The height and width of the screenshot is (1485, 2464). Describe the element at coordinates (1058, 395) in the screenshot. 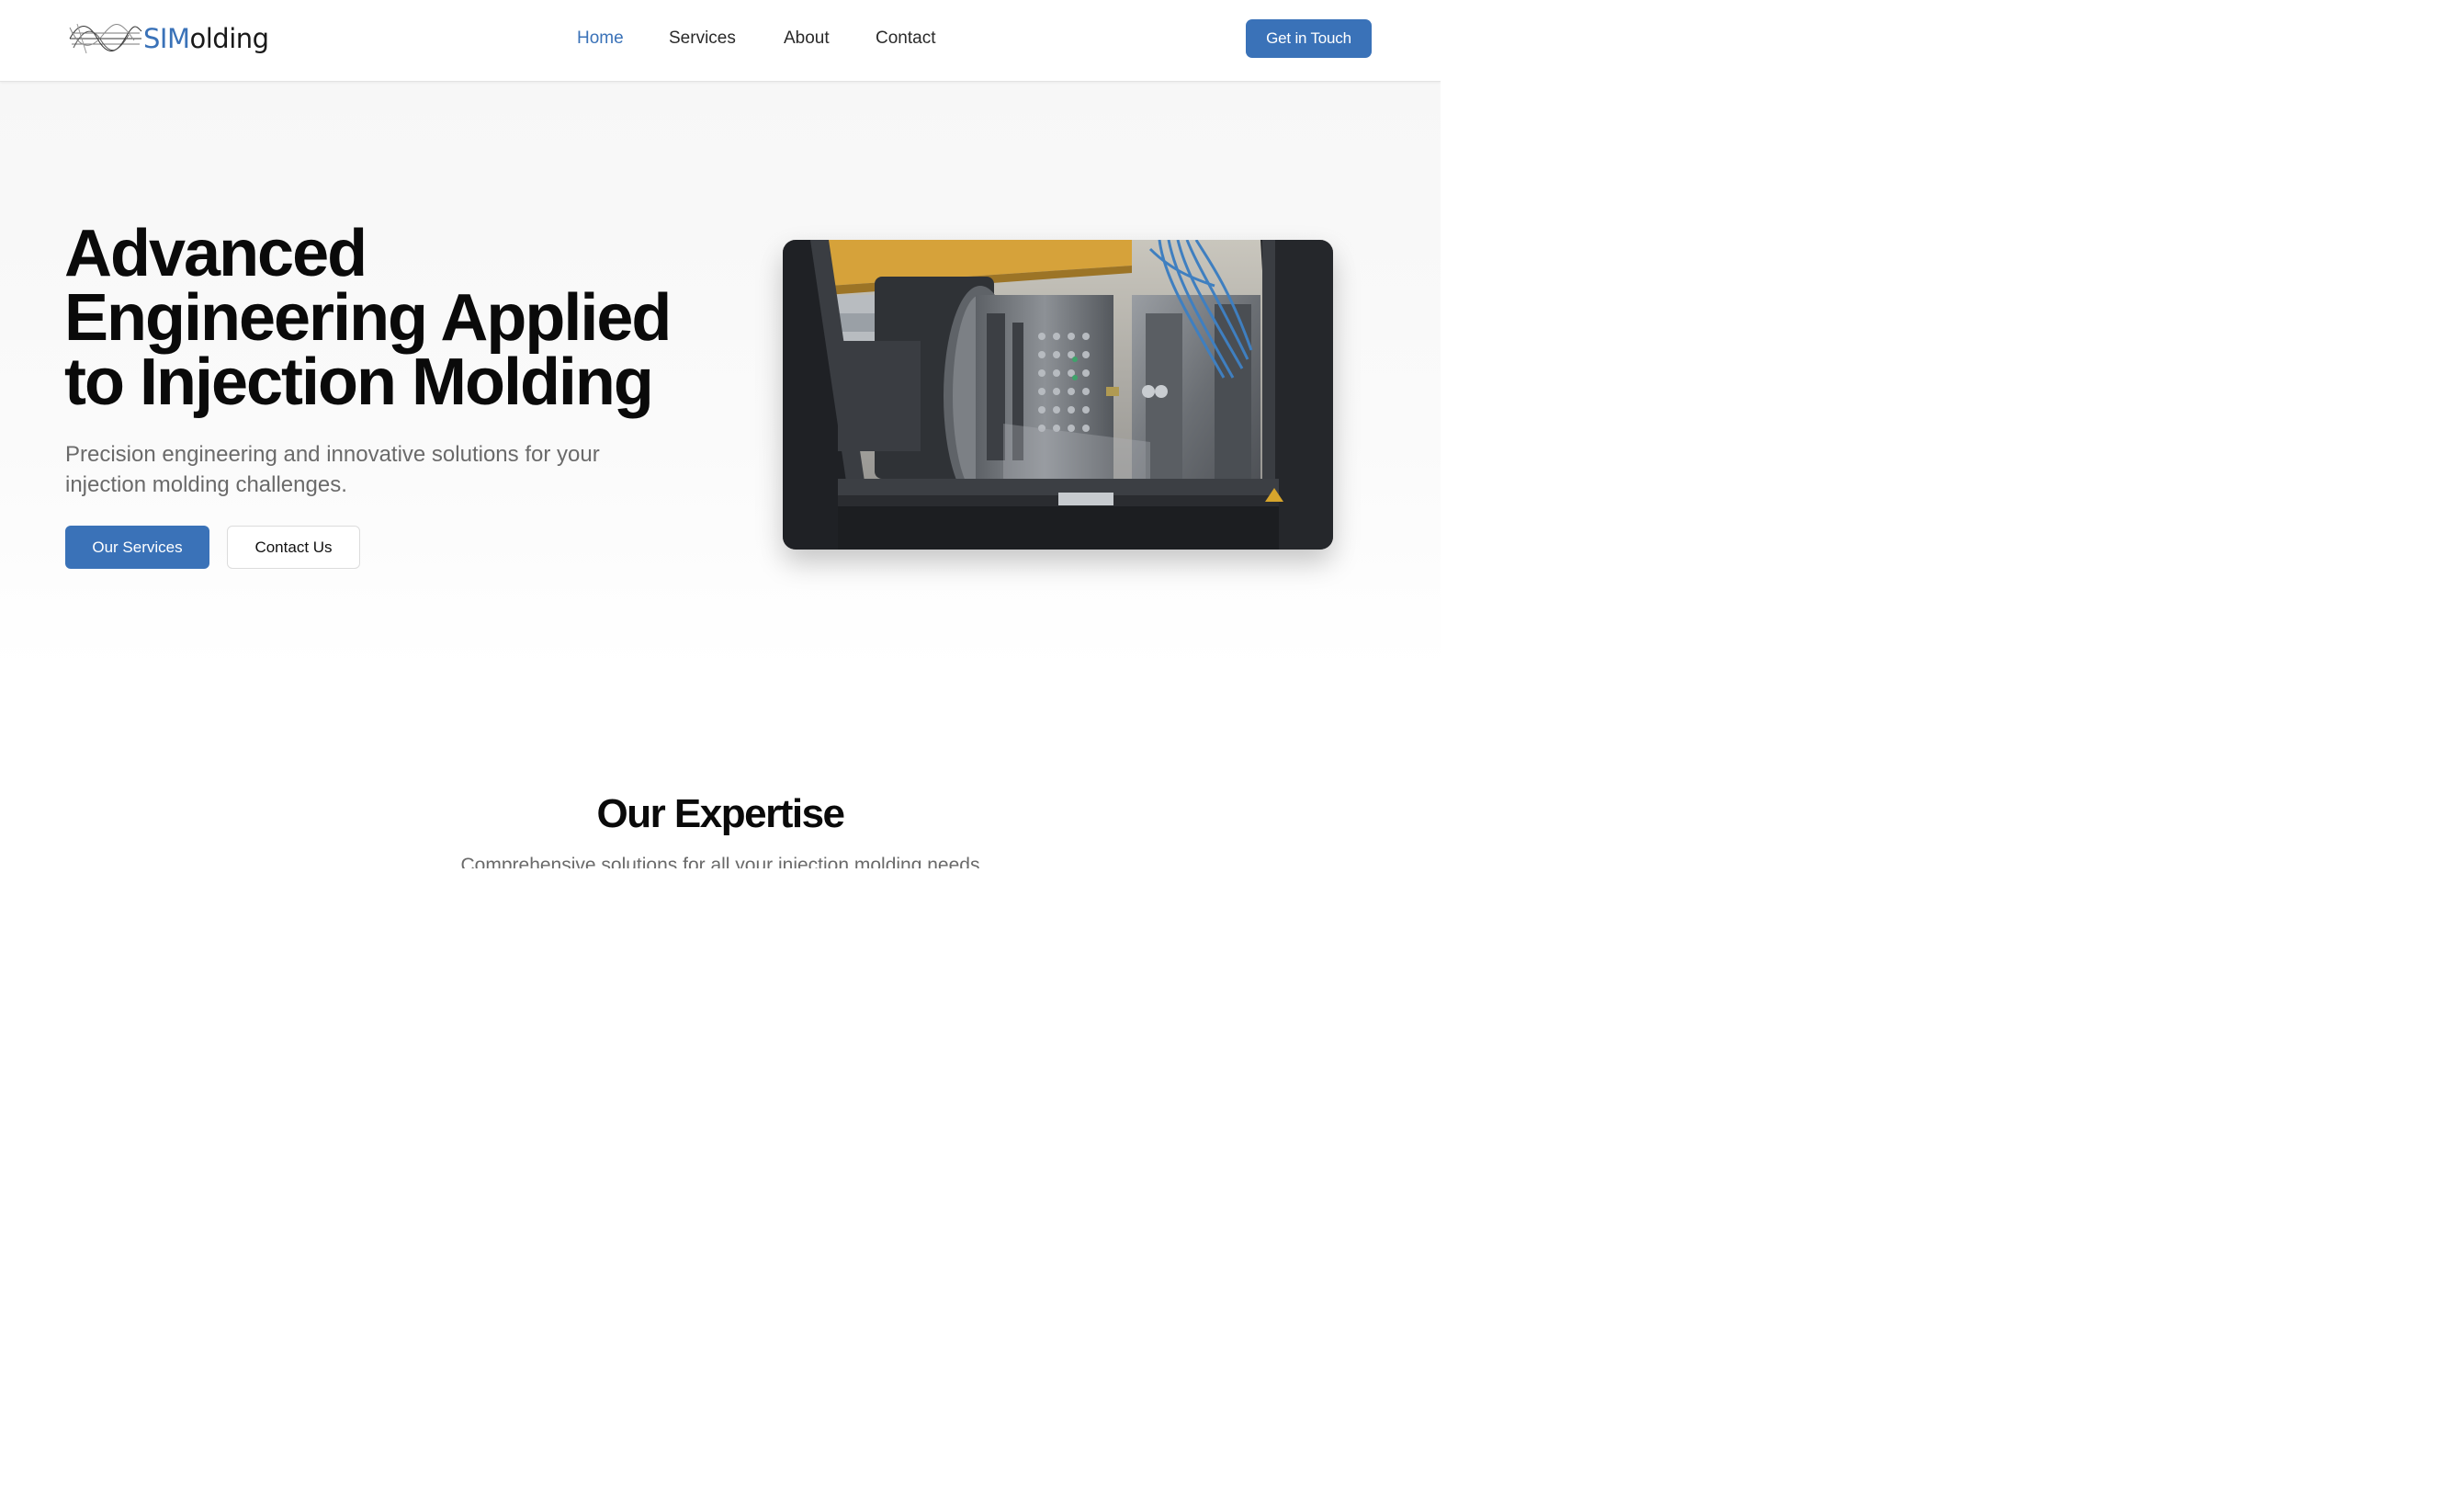

I see `hero-machine-image` at that location.